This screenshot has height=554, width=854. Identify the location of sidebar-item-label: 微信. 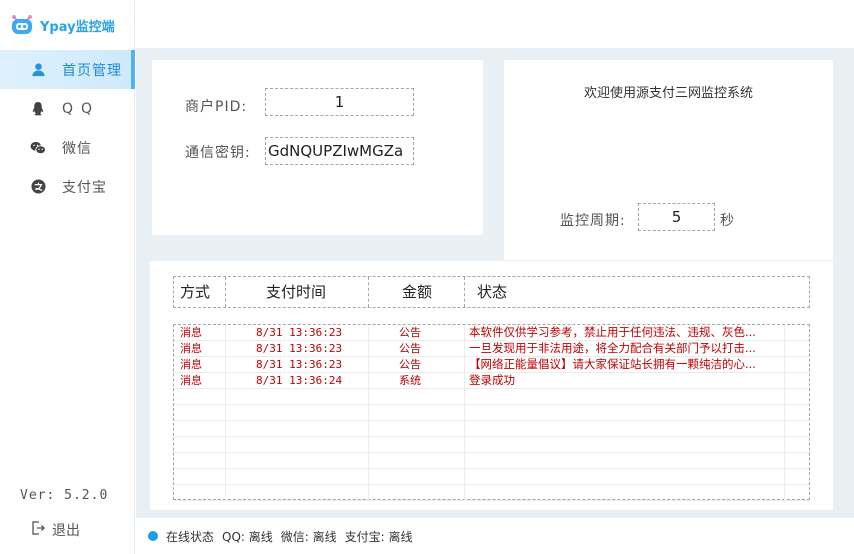
(77, 148).